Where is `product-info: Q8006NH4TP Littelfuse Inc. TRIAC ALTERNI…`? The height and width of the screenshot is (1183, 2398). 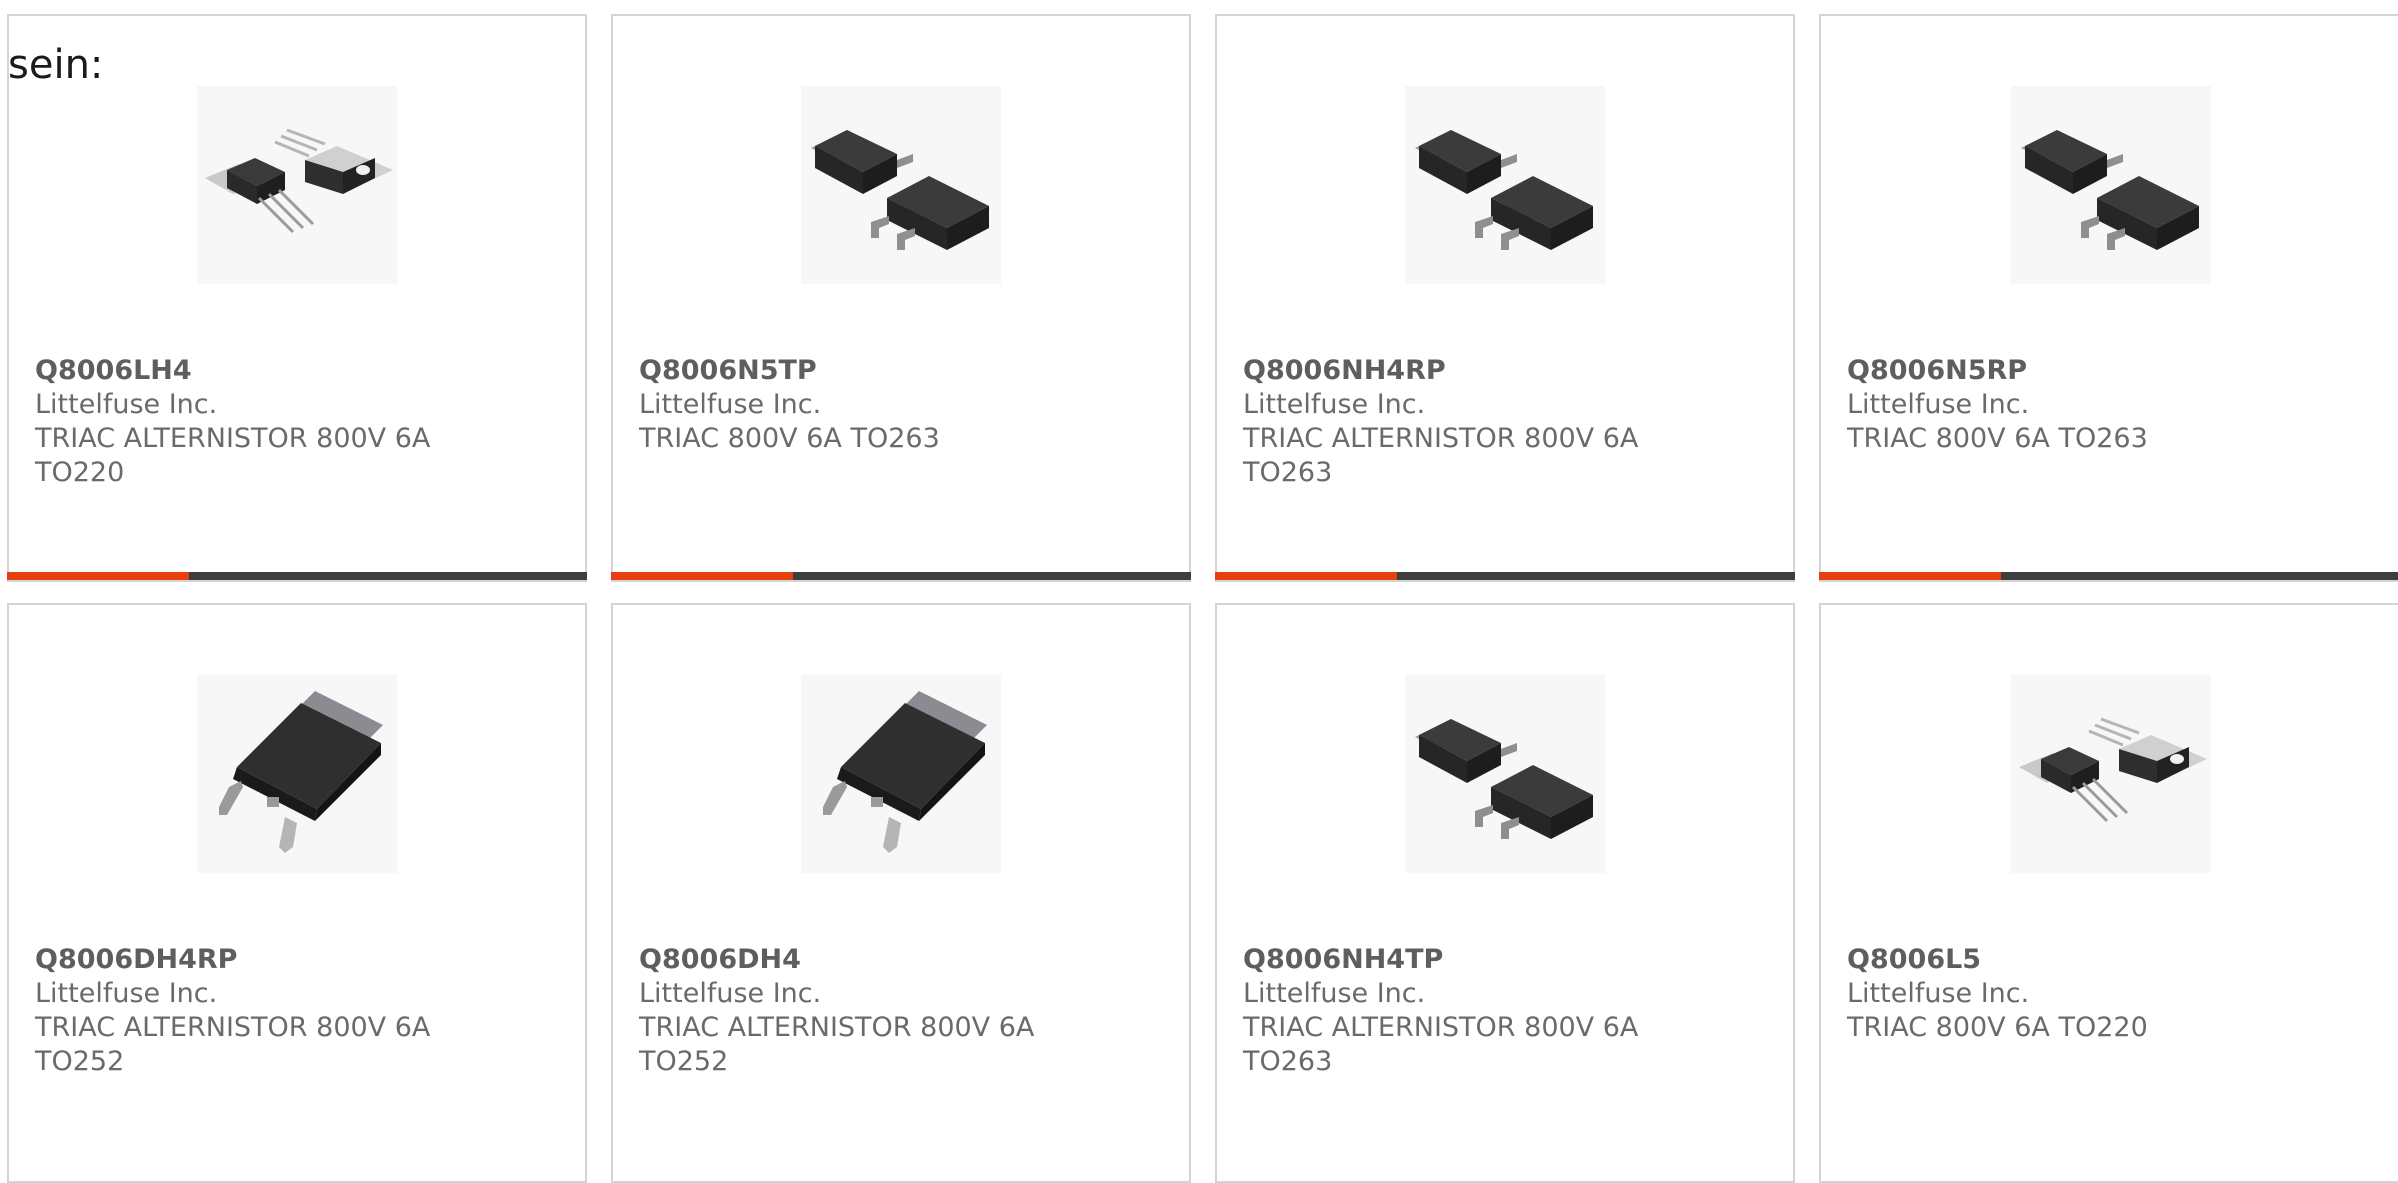 product-info: Q8006NH4TP Littelfuse Inc. TRIAC ALTERNI… is located at coordinates (1508, 1011).